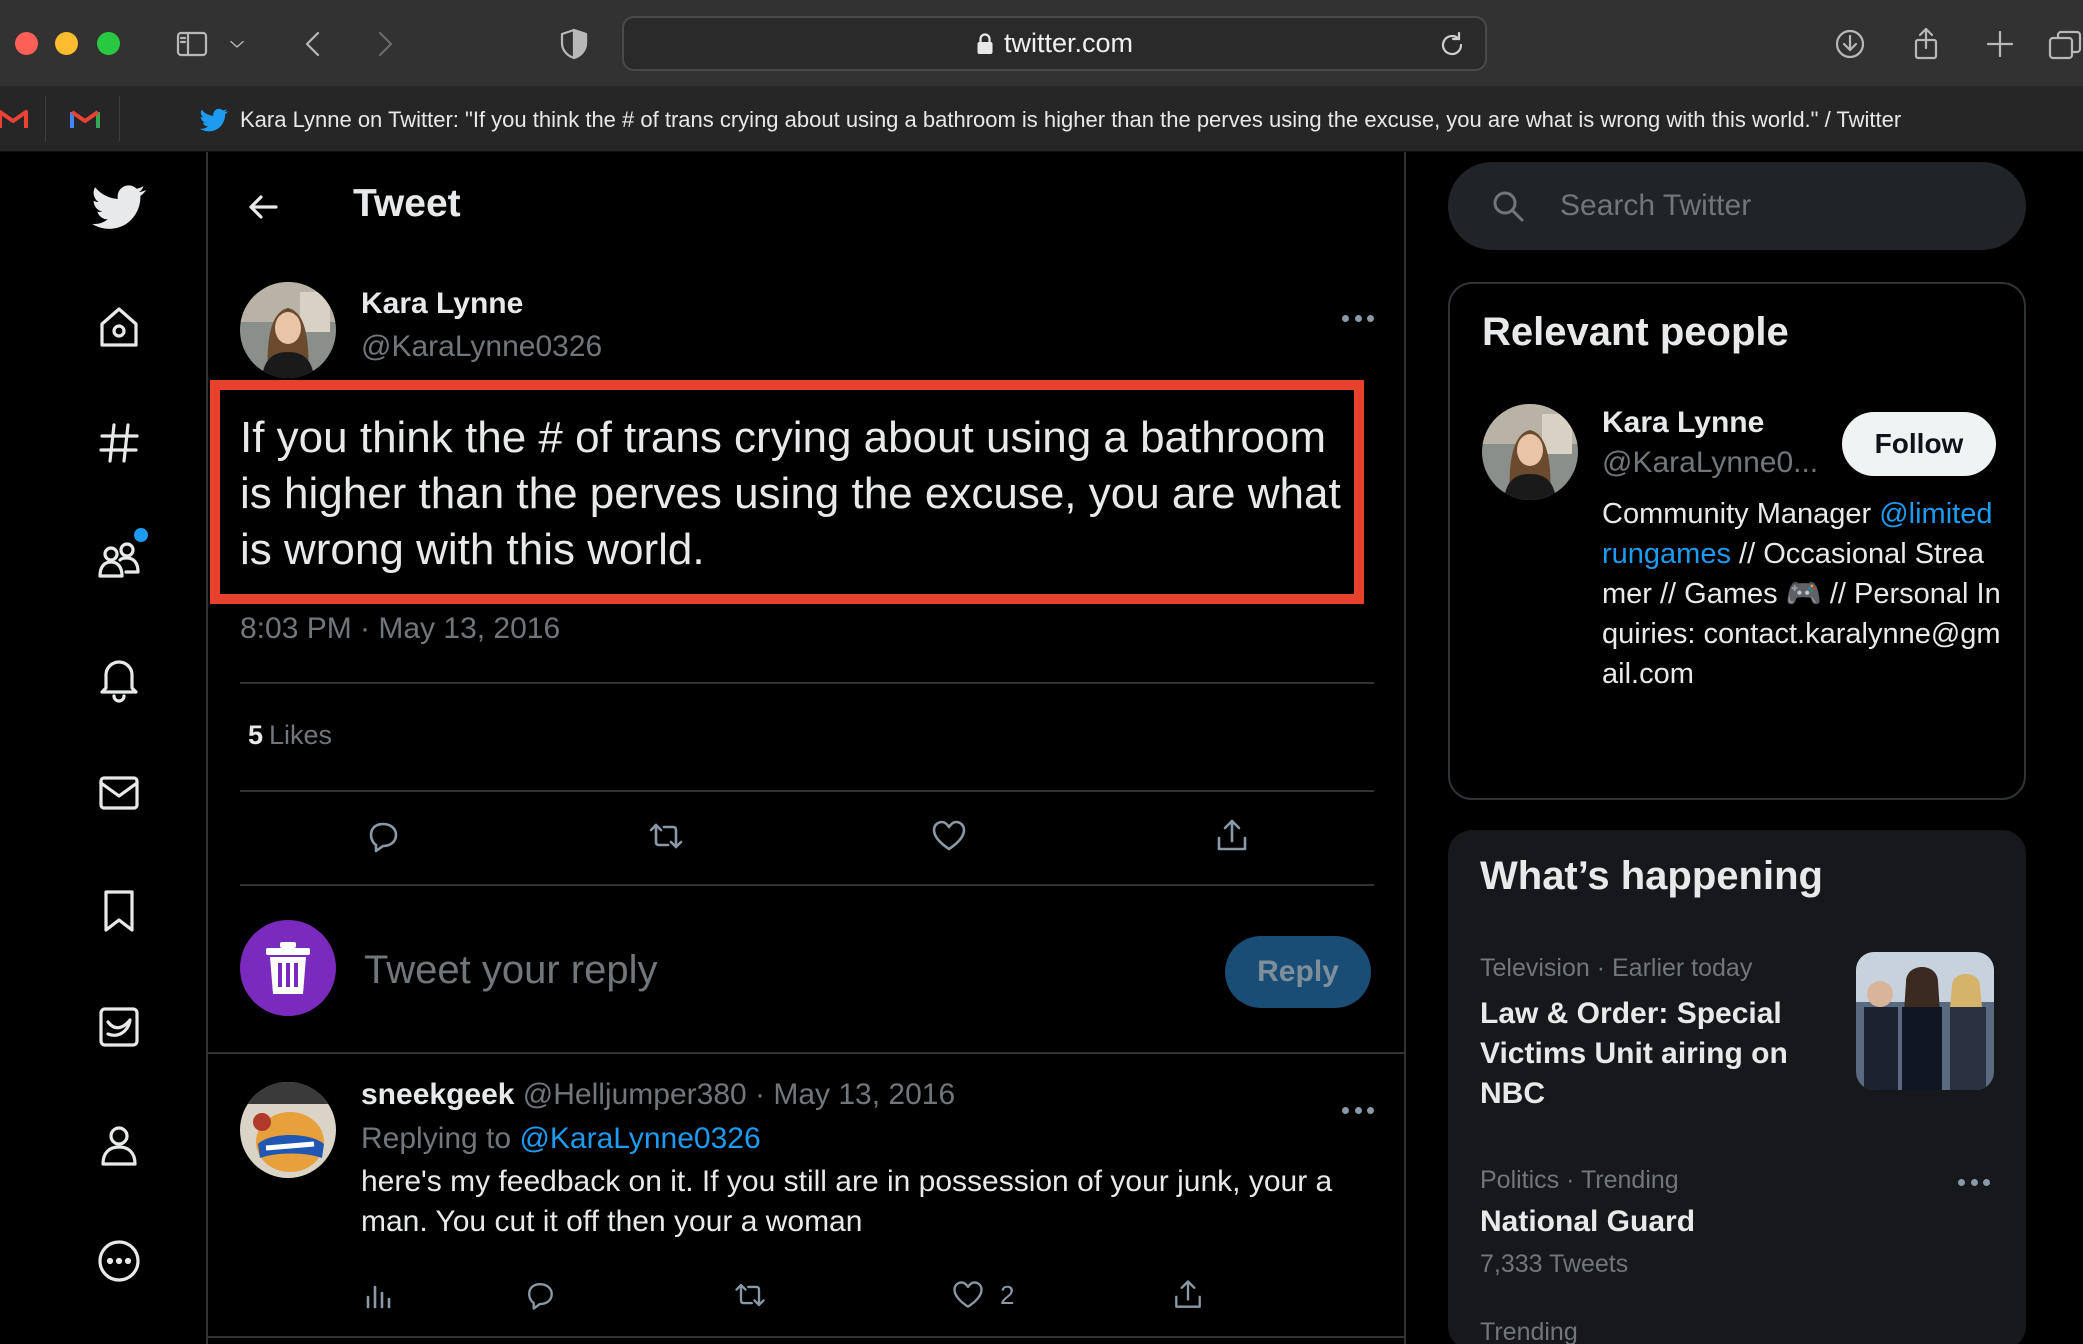 The image size is (2083, 1344). Describe the element at coordinates (119, 793) in the screenshot. I see `messages-envelope-icon` at that location.